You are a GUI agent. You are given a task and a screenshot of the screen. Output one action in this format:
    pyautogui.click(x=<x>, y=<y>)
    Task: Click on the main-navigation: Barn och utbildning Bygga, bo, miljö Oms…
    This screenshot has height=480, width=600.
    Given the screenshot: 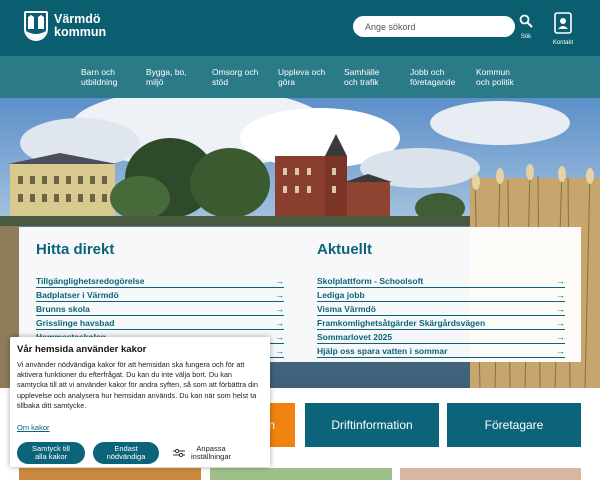 What is the action you would take?
    pyautogui.click(x=300, y=77)
    